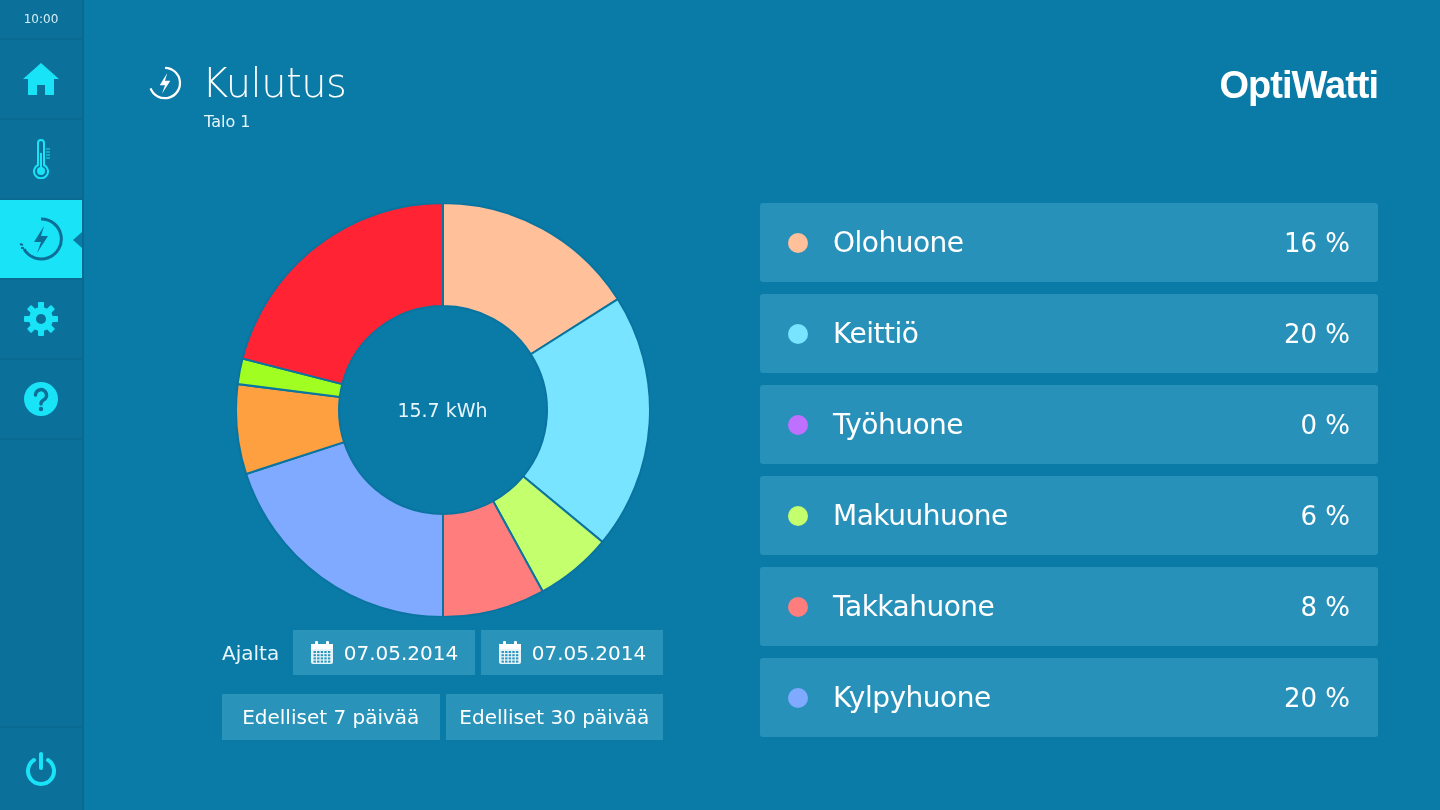 This screenshot has height=810, width=1440. What do you see at coordinates (1069, 424) in the screenshot?
I see `room-row: Työhuone 0 %` at bounding box center [1069, 424].